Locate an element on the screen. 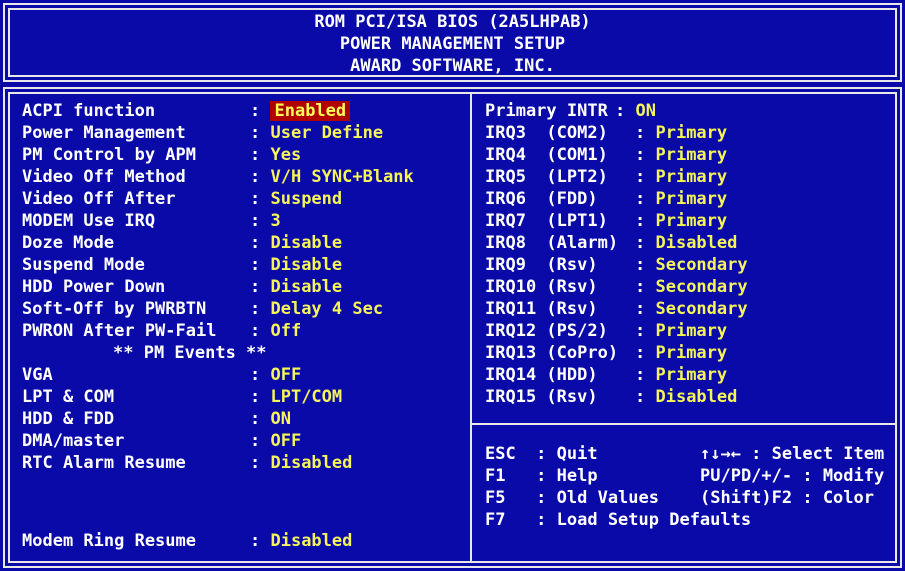  key-f1-help: F1 : Help is located at coordinates (541, 476).